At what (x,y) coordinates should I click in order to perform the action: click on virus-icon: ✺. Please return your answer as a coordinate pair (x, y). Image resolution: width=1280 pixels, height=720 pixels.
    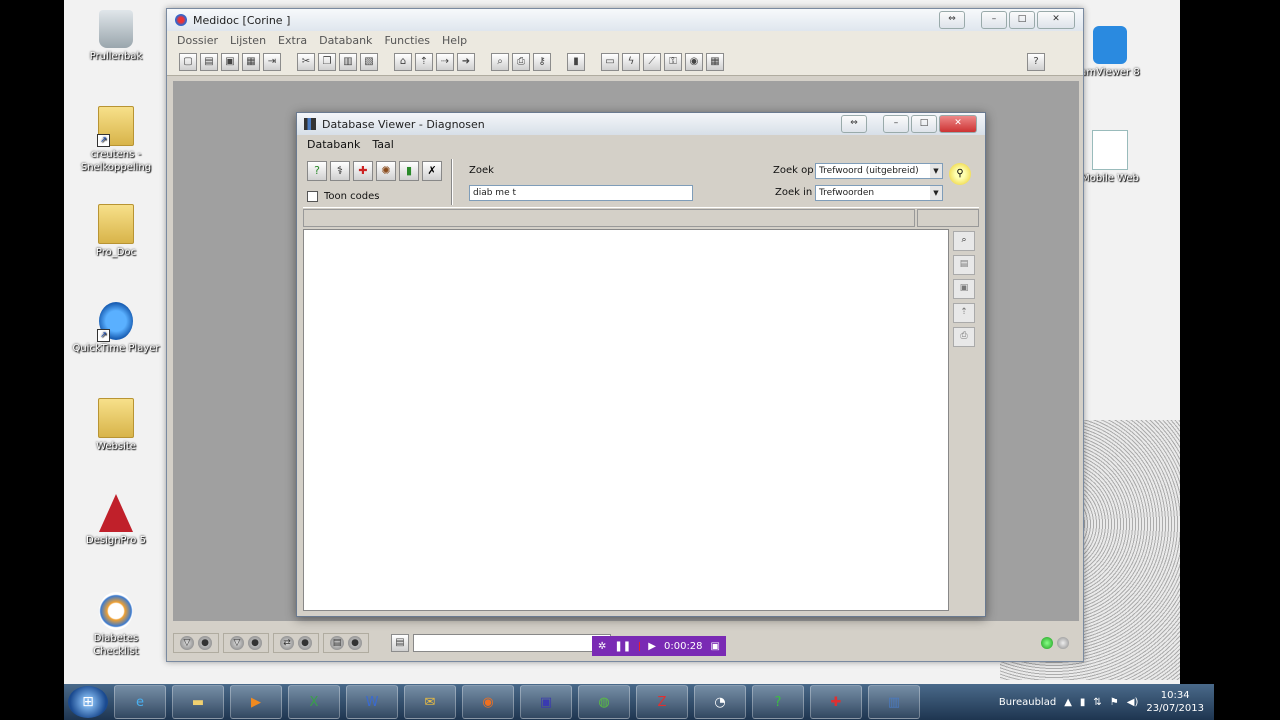
    Looking at the image, I should click on (386, 171).